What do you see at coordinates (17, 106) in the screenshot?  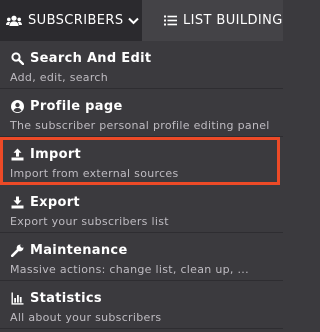 I see `user-circle-icon` at bounding box center [17, 106].